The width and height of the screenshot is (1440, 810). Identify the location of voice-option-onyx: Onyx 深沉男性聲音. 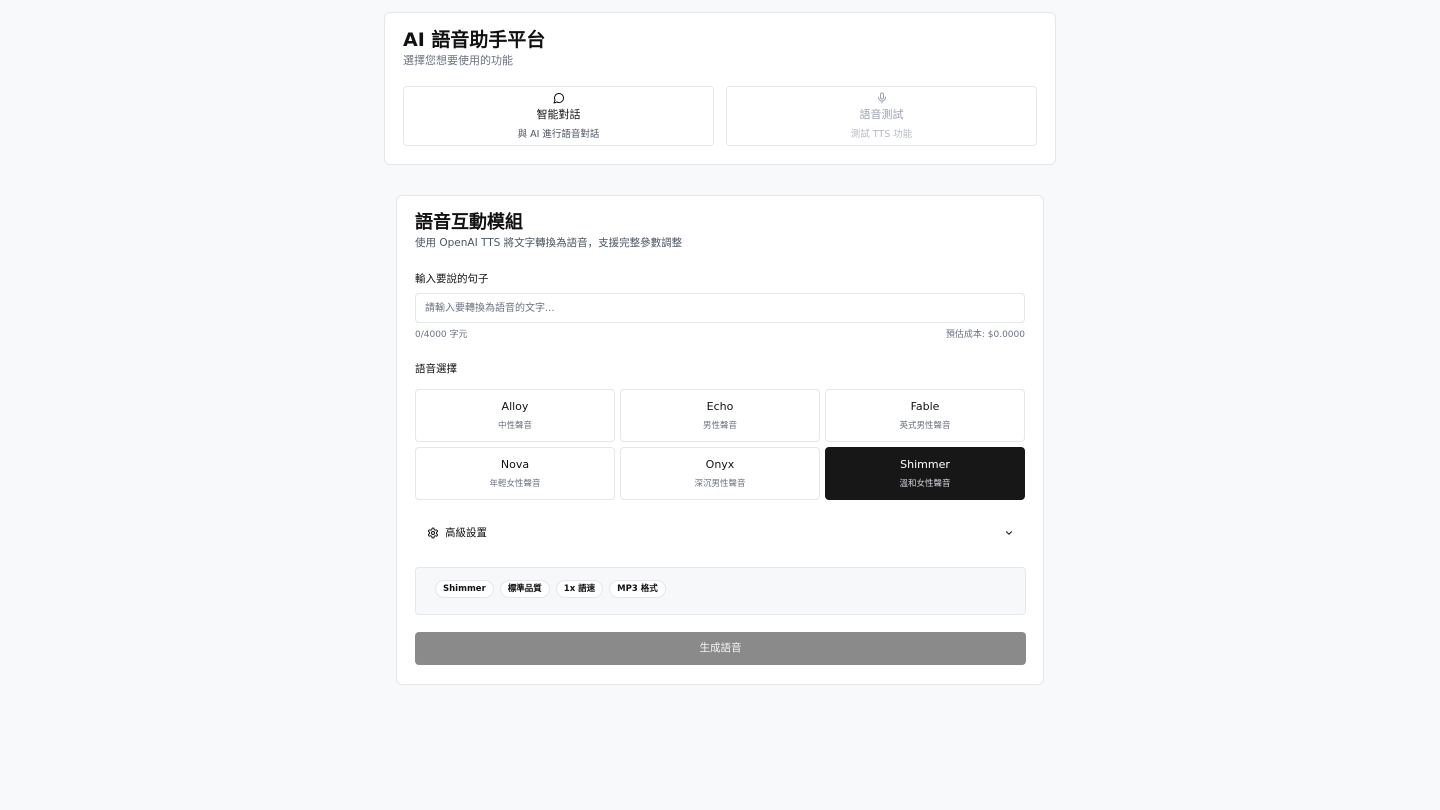
(720, 473).